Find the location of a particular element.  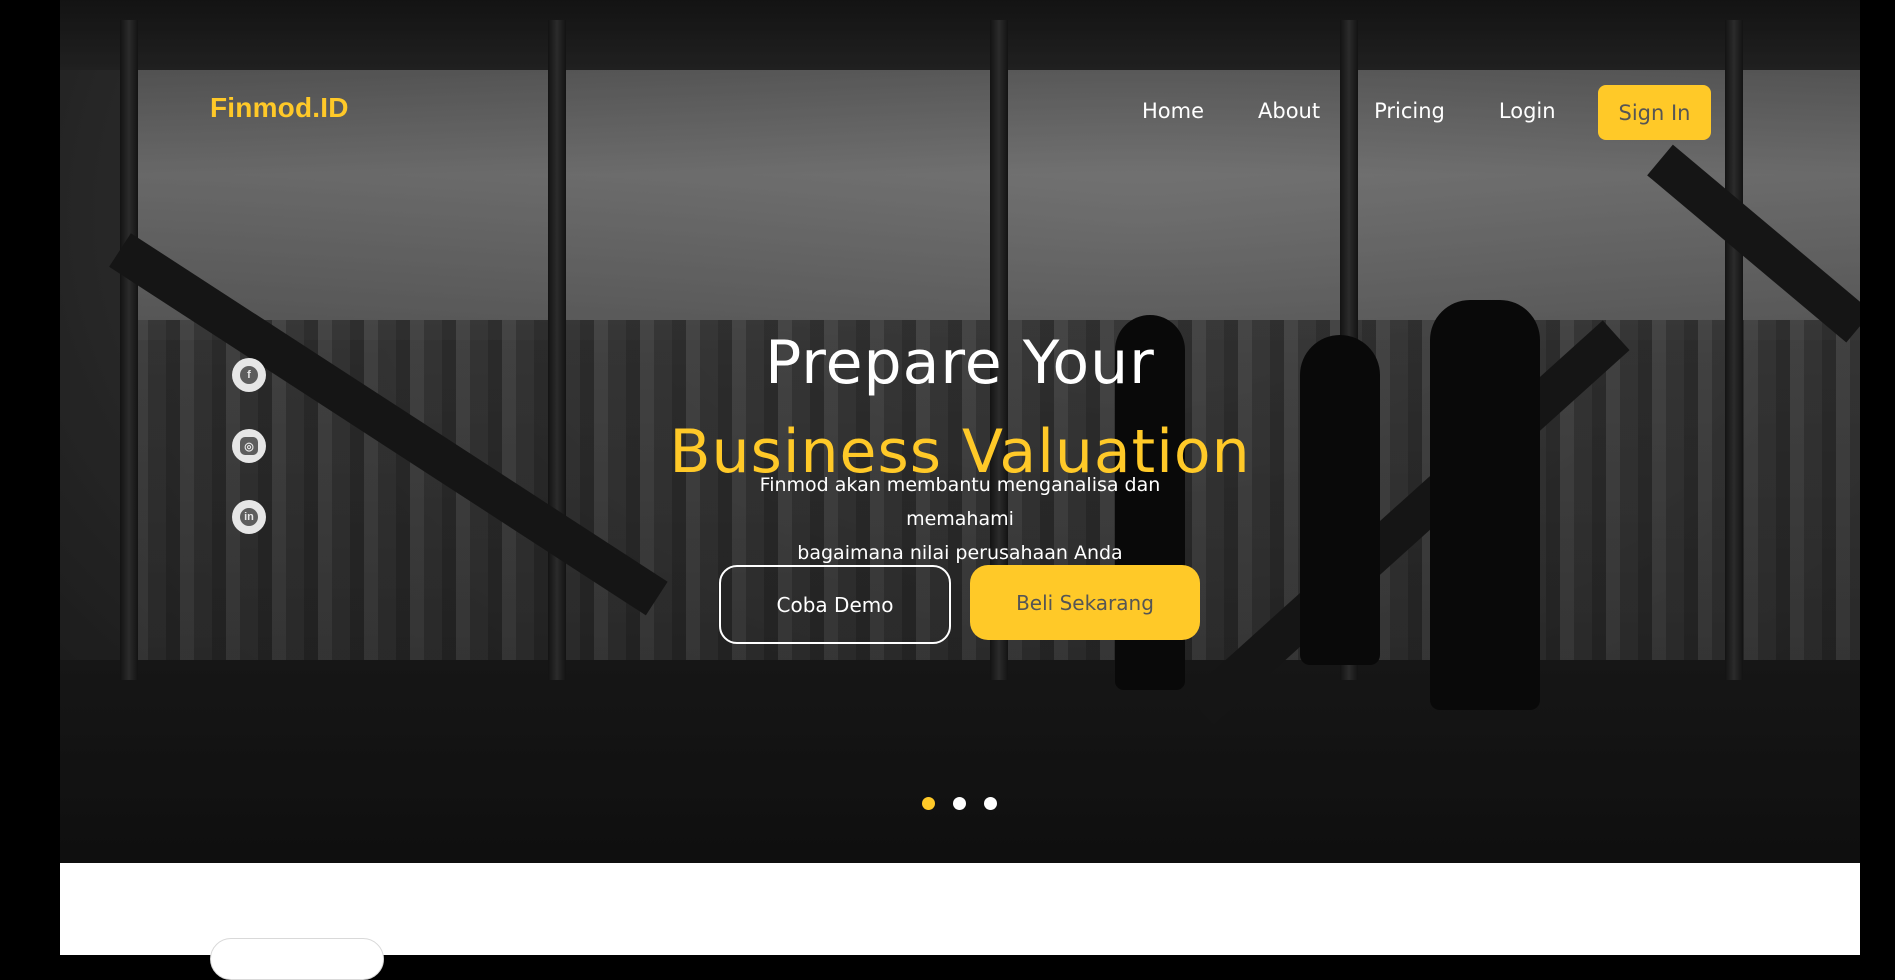

hero-subtitle-line1: Finmod akan membantu menganalisa dan is located at coordinates (960, 485).